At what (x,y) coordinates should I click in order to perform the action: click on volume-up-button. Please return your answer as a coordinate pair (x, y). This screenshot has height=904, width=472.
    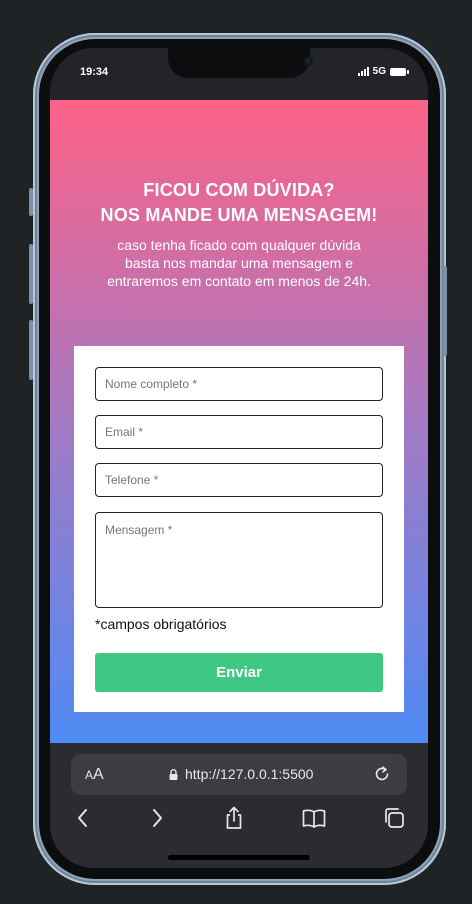
    Looking at the image, I should click on (31, 274).